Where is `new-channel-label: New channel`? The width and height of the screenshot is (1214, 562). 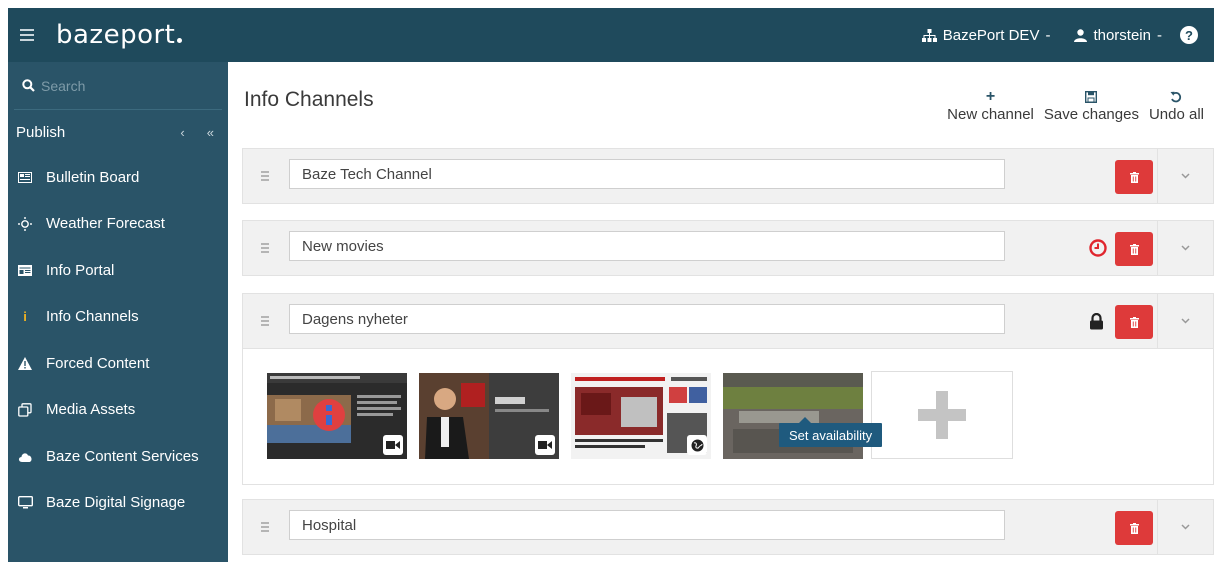 new-channel-label: New channel is located at coordinates (990, 114).